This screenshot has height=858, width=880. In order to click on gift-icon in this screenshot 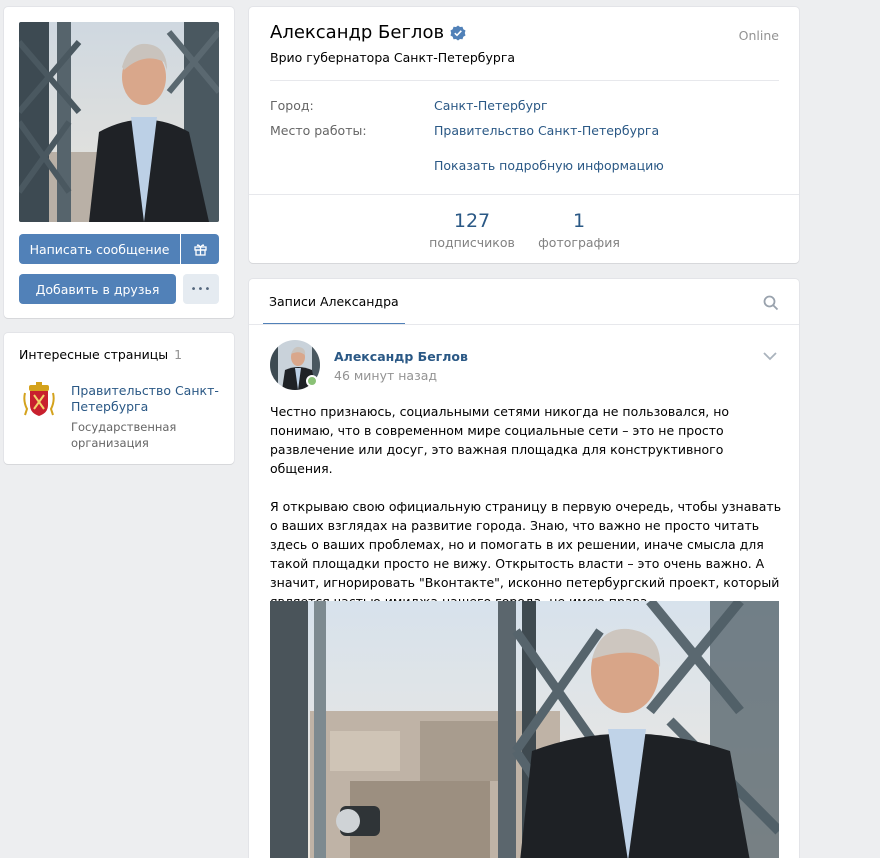, I will do `click(200, 249)`.